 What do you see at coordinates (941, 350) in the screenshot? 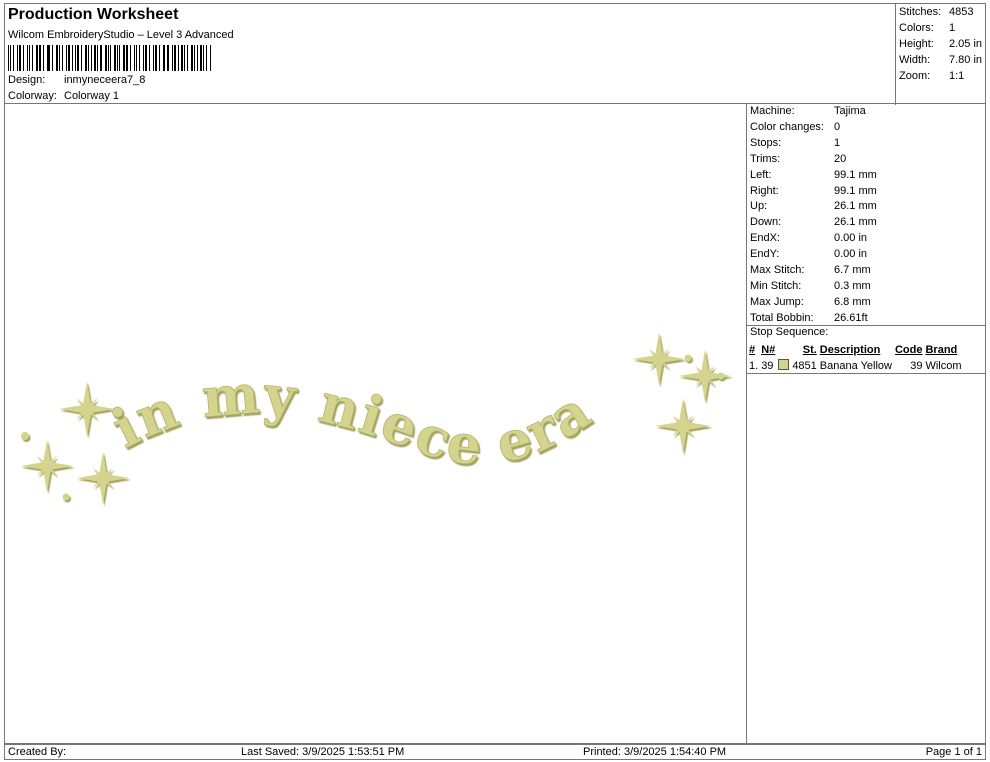
I see `col-brand: Brand` at bounding box center [941, 350].